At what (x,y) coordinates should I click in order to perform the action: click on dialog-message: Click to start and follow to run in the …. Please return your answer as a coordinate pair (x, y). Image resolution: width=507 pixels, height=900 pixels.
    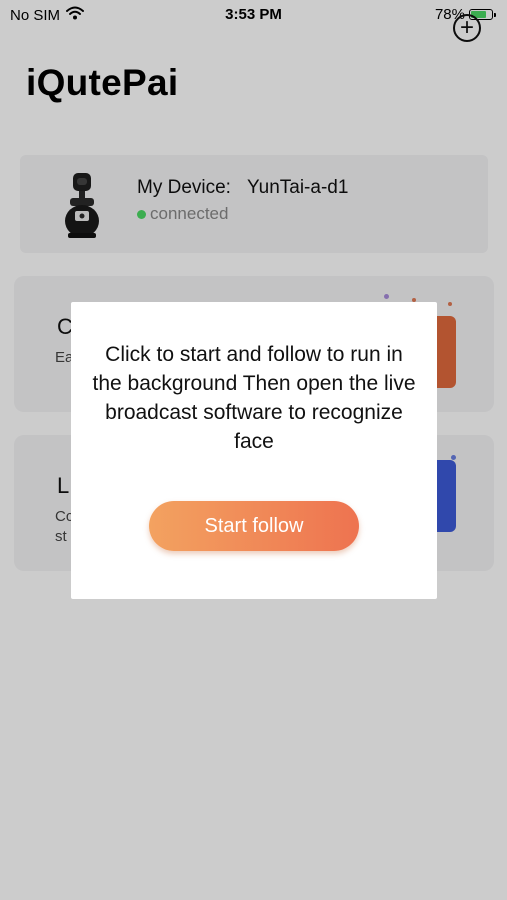
    Looking at the image, I should click on (254, 398).